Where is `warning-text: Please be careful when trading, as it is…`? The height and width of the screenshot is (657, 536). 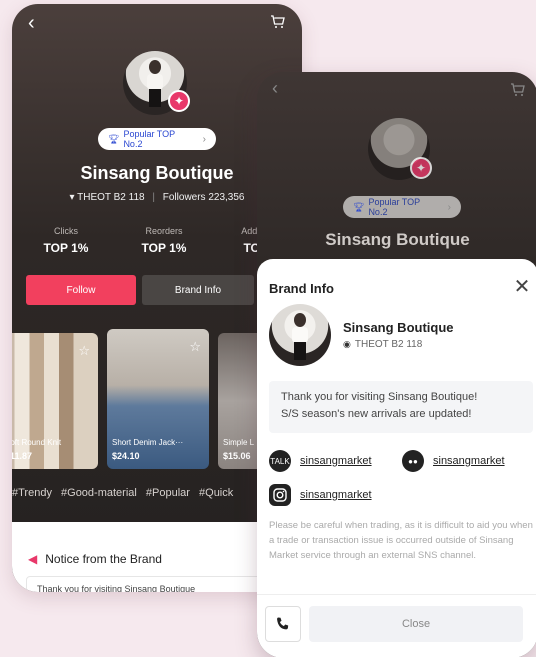 warning-text: Please be careful when trading, as it is… is located at coordinates (401, 540).